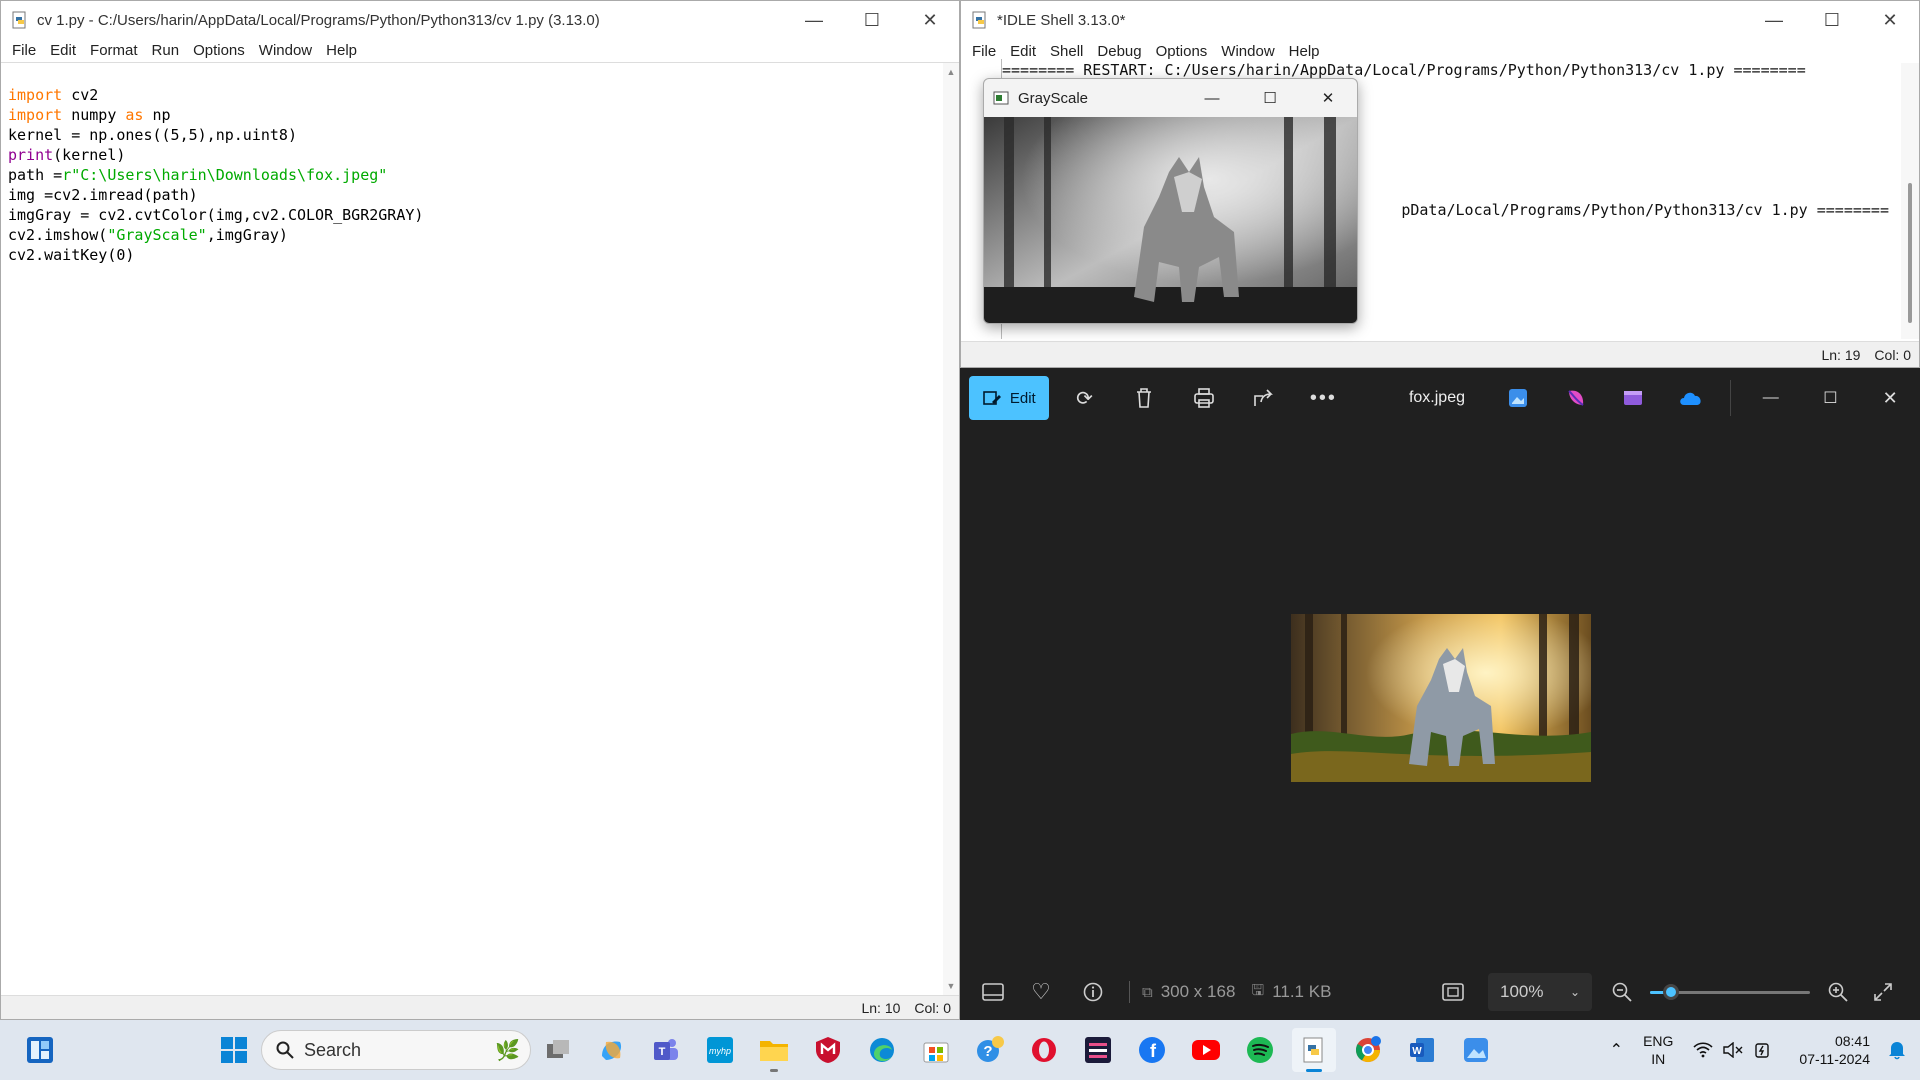  What do you see at coordinates (1658, 1050) in the screenshot?
I see `language-indicator: ENG IN` at bounding box center [1658, 1050].